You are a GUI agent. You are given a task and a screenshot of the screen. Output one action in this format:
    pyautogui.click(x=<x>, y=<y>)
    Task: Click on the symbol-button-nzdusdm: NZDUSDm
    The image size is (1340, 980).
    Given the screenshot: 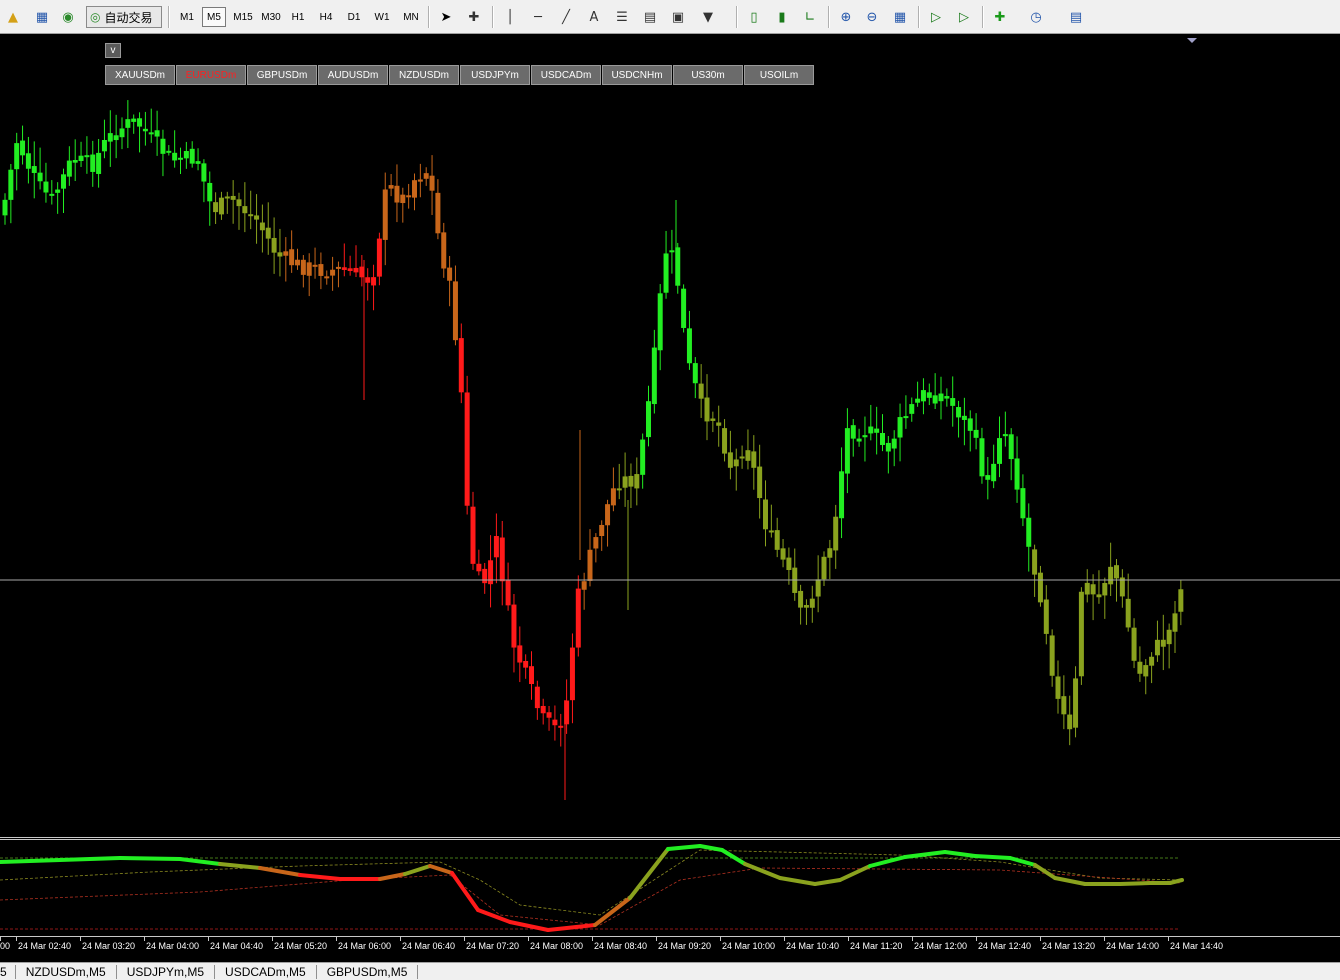 What is the action you would take?
    pyautogui.click(x=424, y=75)
    